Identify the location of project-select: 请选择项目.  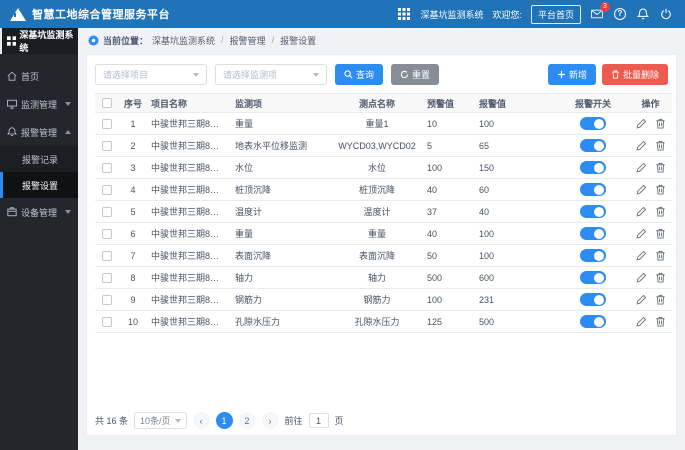
(151, 74).